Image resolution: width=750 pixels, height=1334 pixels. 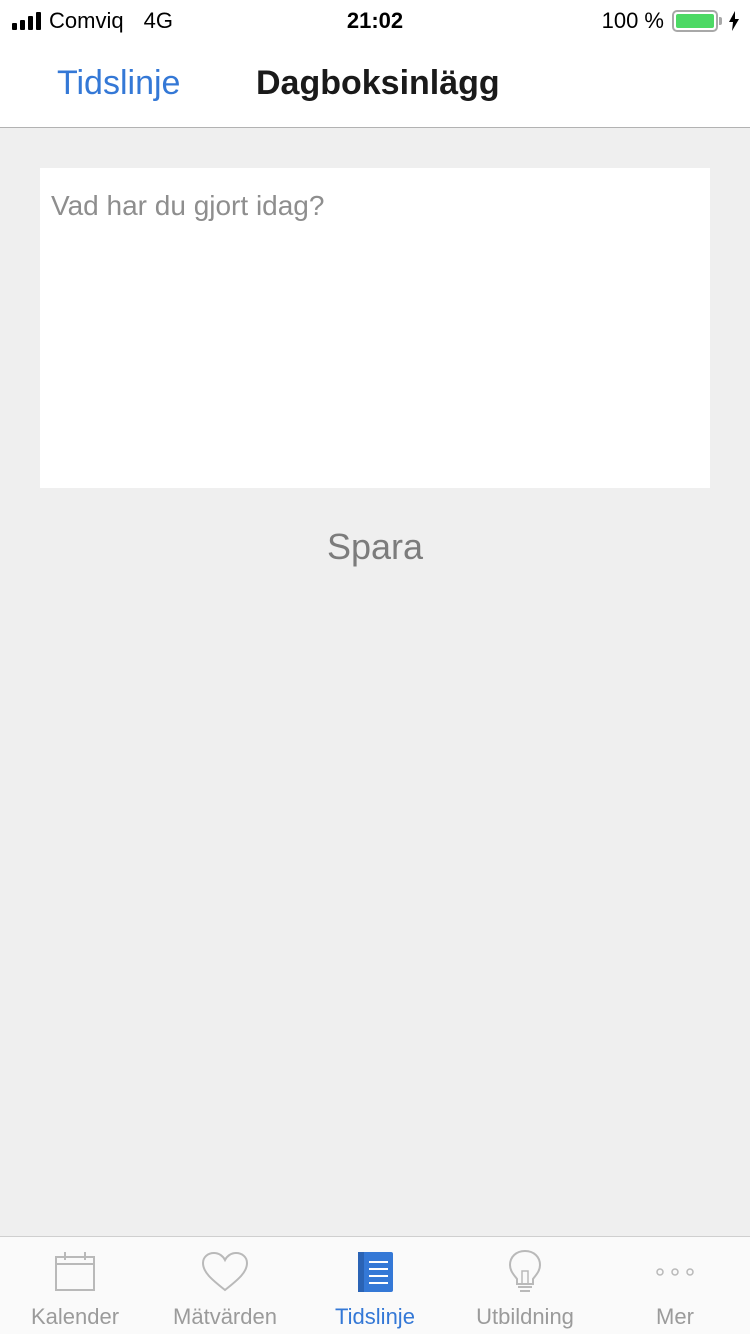 I want to click on status-right: 100 %, so click(x=671, y=21).